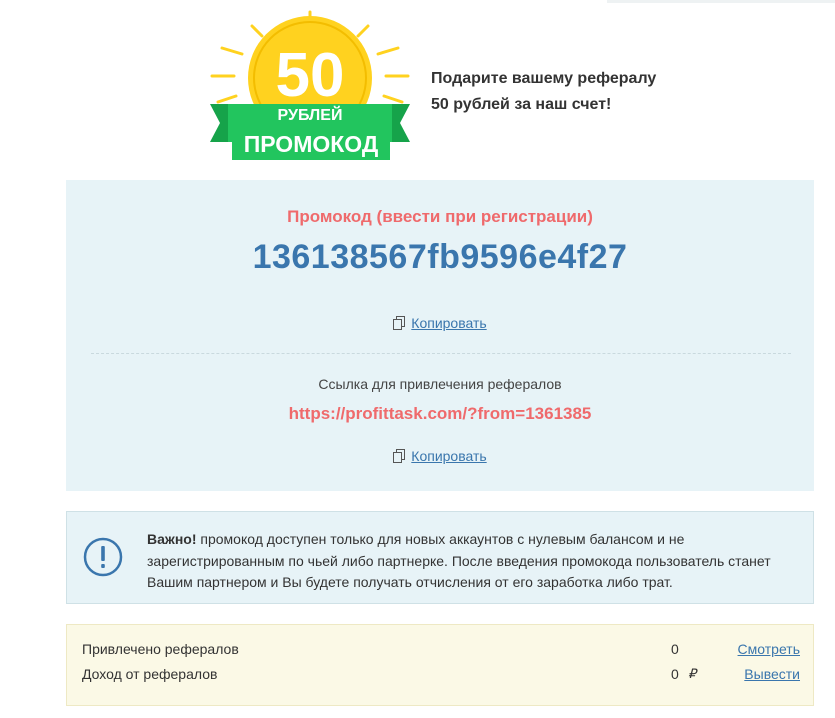 This screenshot has width=835, height=718. I want to click on promo-headline-line1: Подарите вашему рефералу, so click(544, 78).